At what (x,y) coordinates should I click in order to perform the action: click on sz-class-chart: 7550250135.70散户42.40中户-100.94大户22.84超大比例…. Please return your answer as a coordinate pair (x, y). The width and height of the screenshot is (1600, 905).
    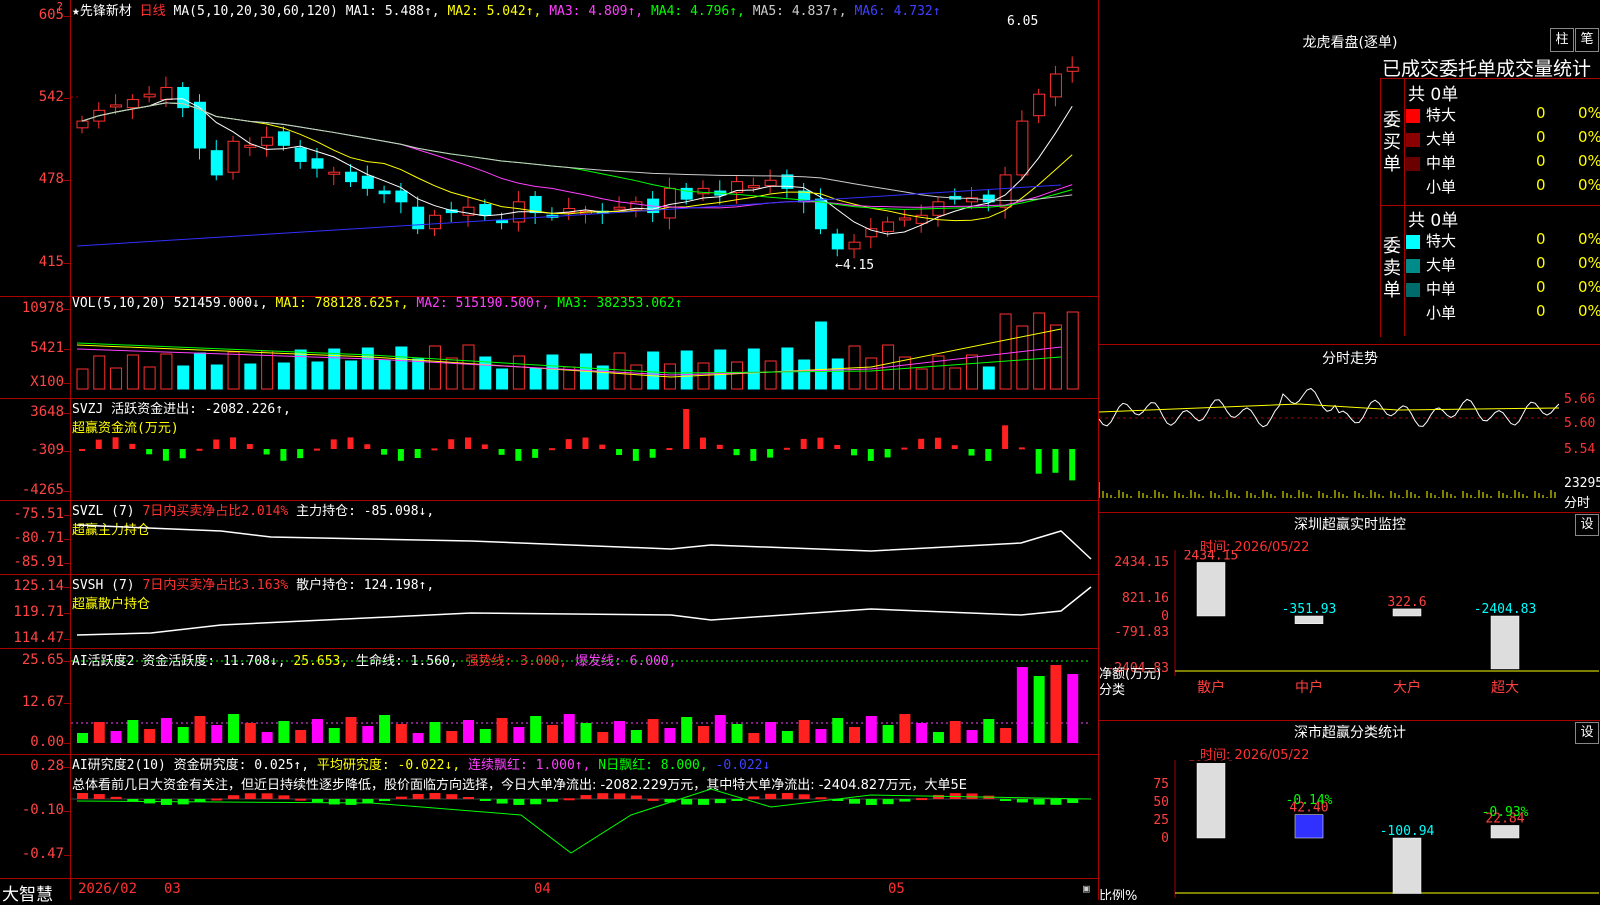
    Looking at the image, I should click on (1349, 830).